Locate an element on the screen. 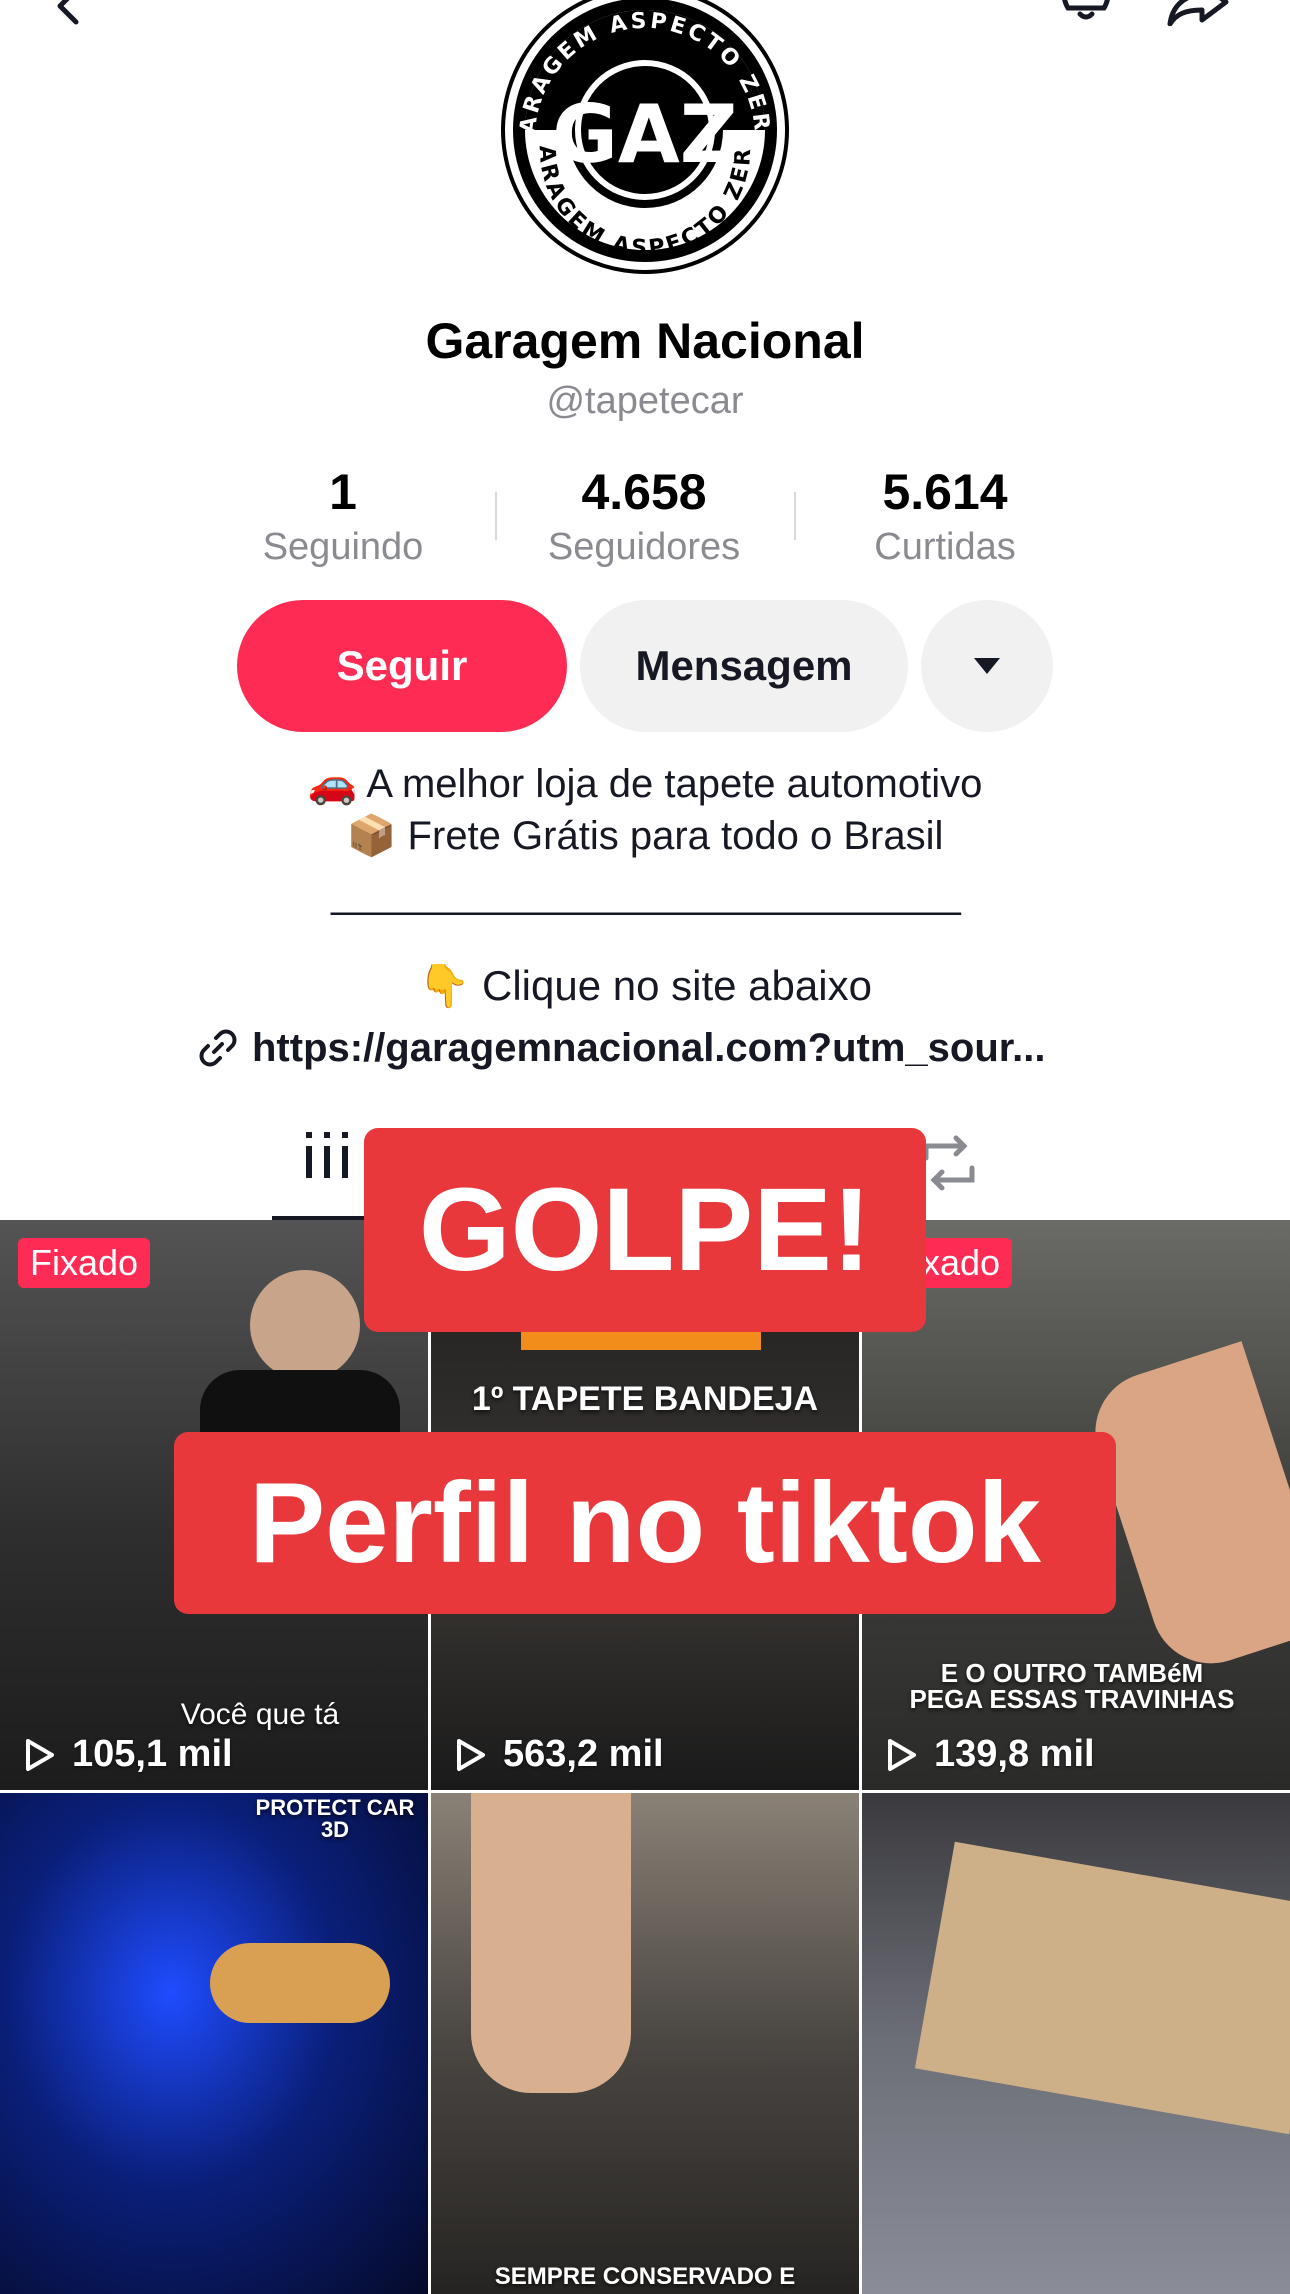 Image resolution: width=1290 pixels, height=2294 pixels. avatar-initials: GAZ is located at coordinates (645, 134).